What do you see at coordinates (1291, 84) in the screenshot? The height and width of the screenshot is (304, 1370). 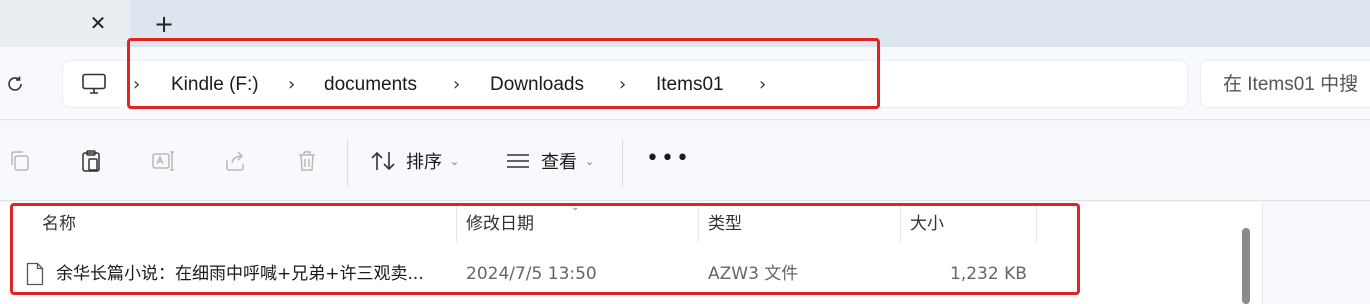 I see `search-placeholder: 在 Items01 中搜` at bounding box center [1291, 84].